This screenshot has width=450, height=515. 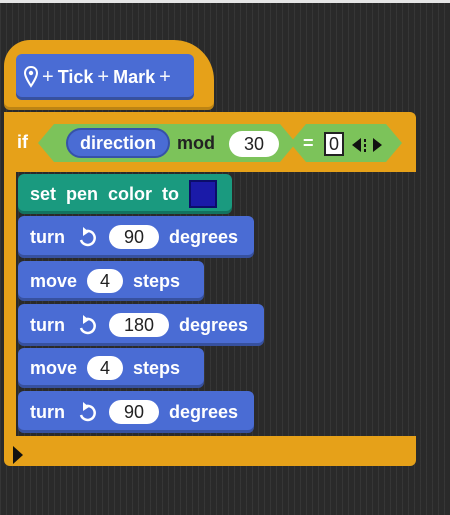 What do you see at coordinates (43, 193) in the screenshot?
I see `set-label: set` at bounding box center [43, 193].